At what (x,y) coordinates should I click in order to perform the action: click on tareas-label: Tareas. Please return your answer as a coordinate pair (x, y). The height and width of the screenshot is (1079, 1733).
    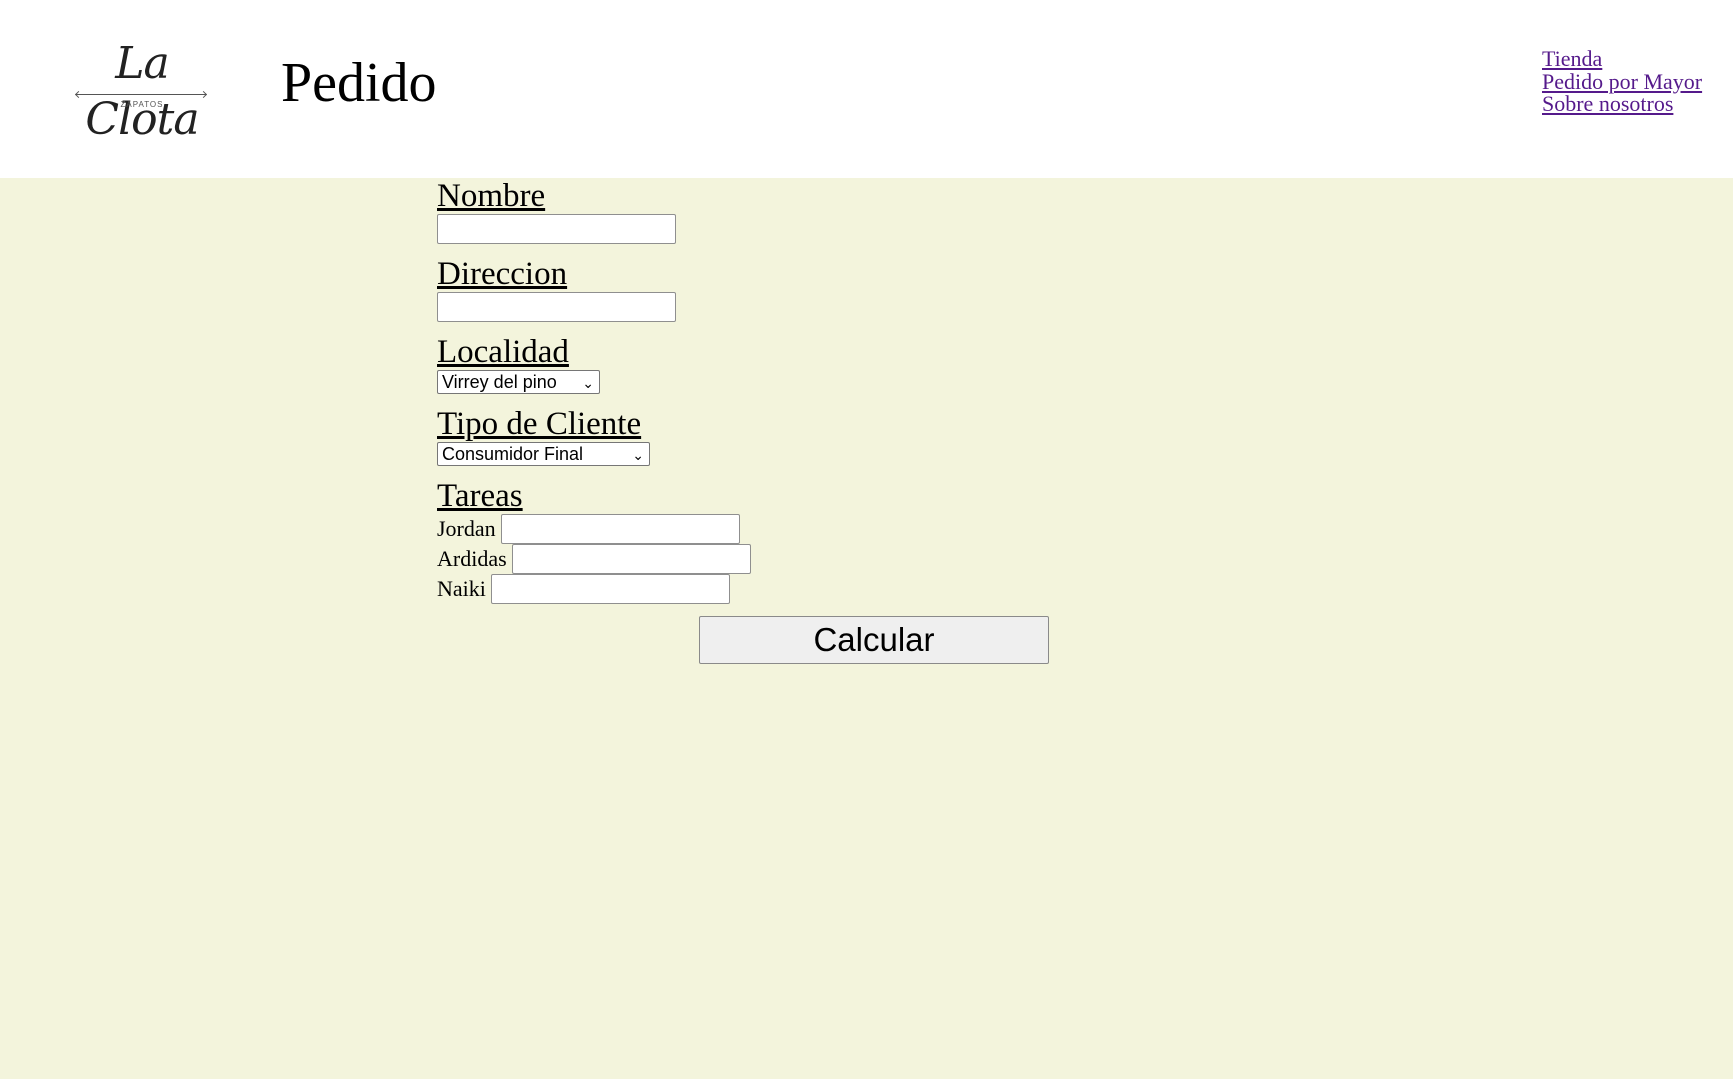
    Looking at the image, I should click on (480, 496).